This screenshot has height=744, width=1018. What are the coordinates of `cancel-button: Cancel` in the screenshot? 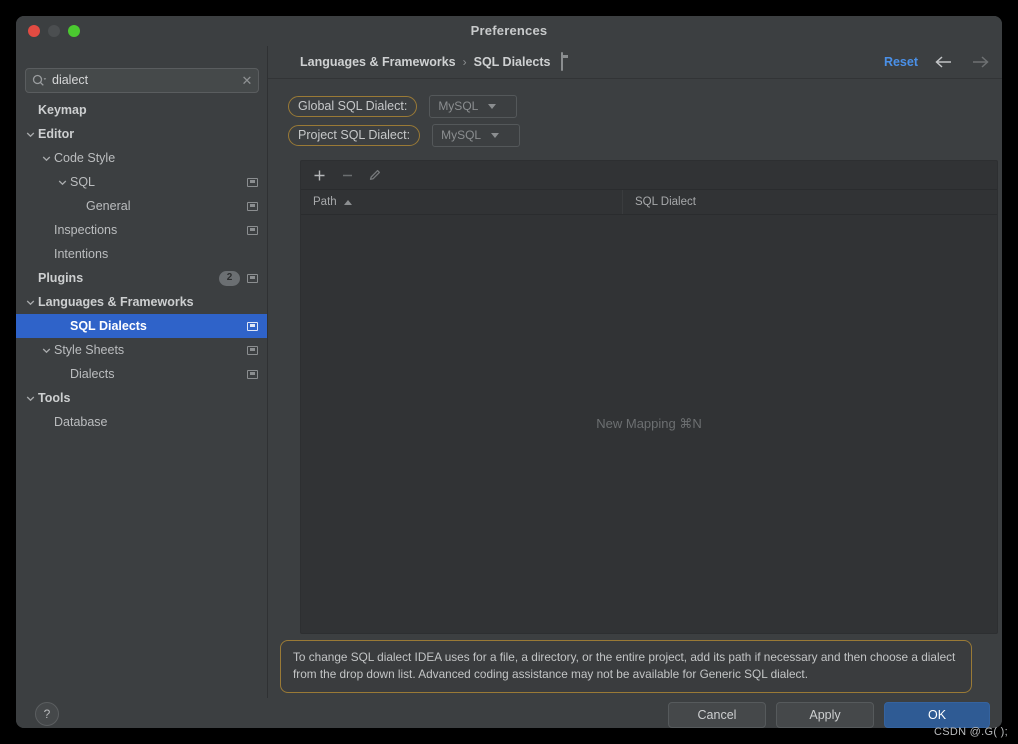 It's located at (717, 715).